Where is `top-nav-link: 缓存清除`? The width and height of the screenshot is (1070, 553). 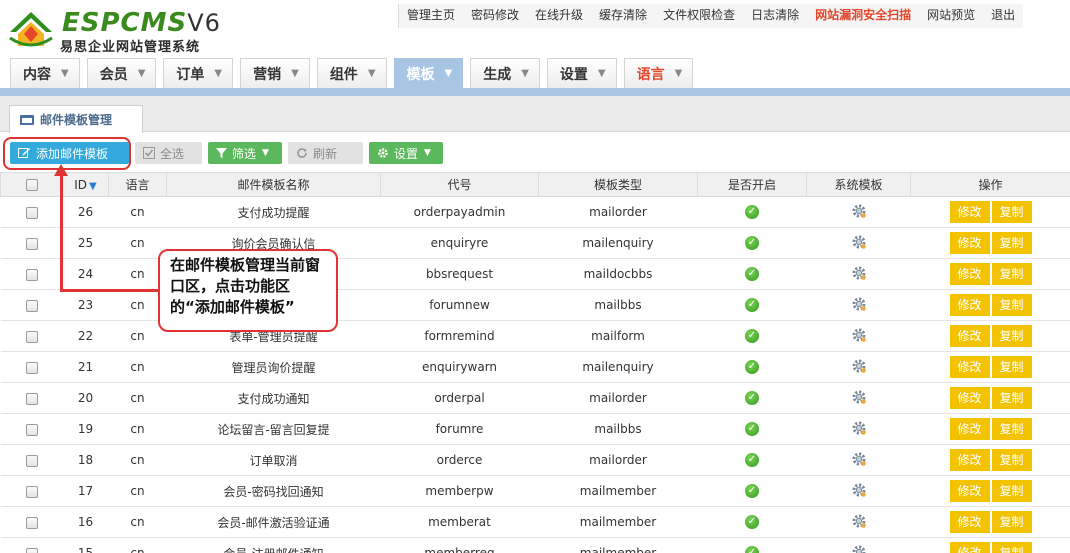 top-nav-link: 缓存清除 is located at coordinates (623, 16).